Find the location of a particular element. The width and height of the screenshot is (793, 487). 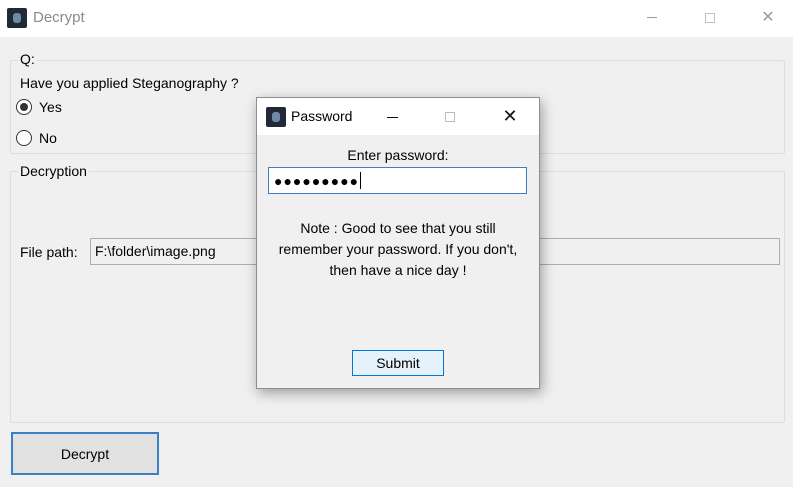

submit-button: Submit is located at coordinates (398, 363).